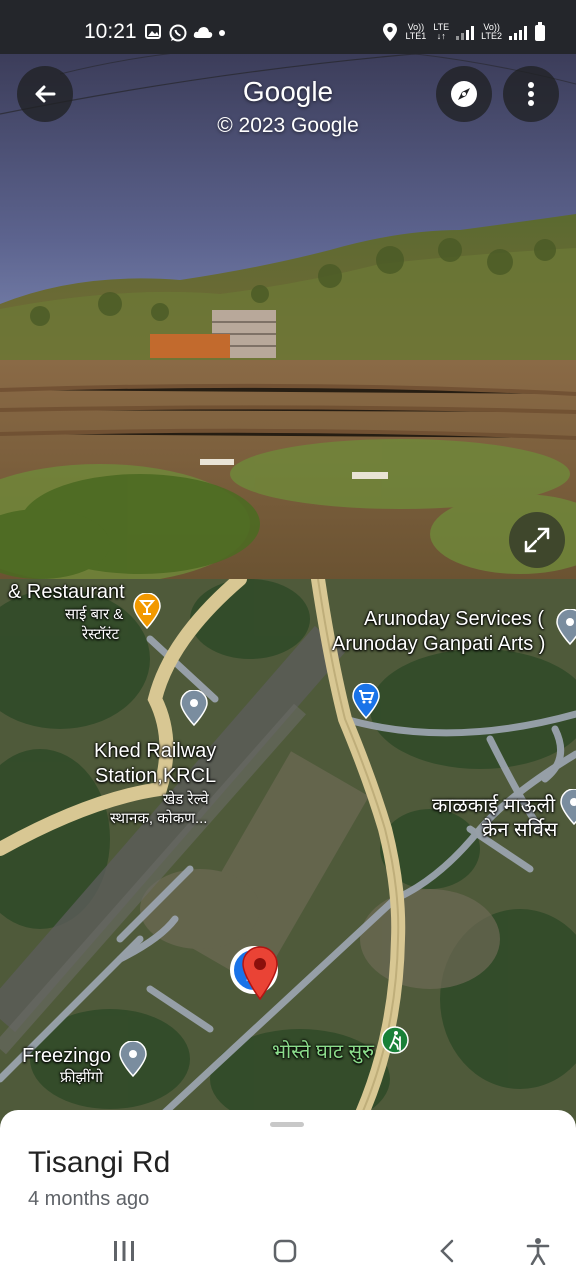 Image resolution: width=576 pixels, height=1280 pixels. I want to click on place-name: Tisangi Rd, so click(99, 1162).